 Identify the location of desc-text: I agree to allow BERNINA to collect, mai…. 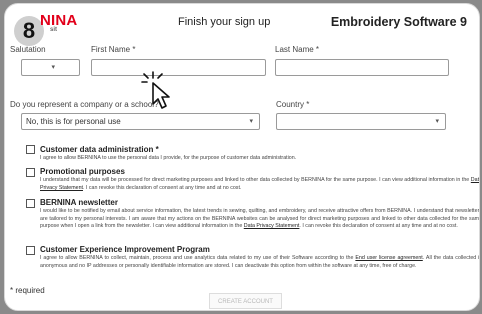
(198, 258).